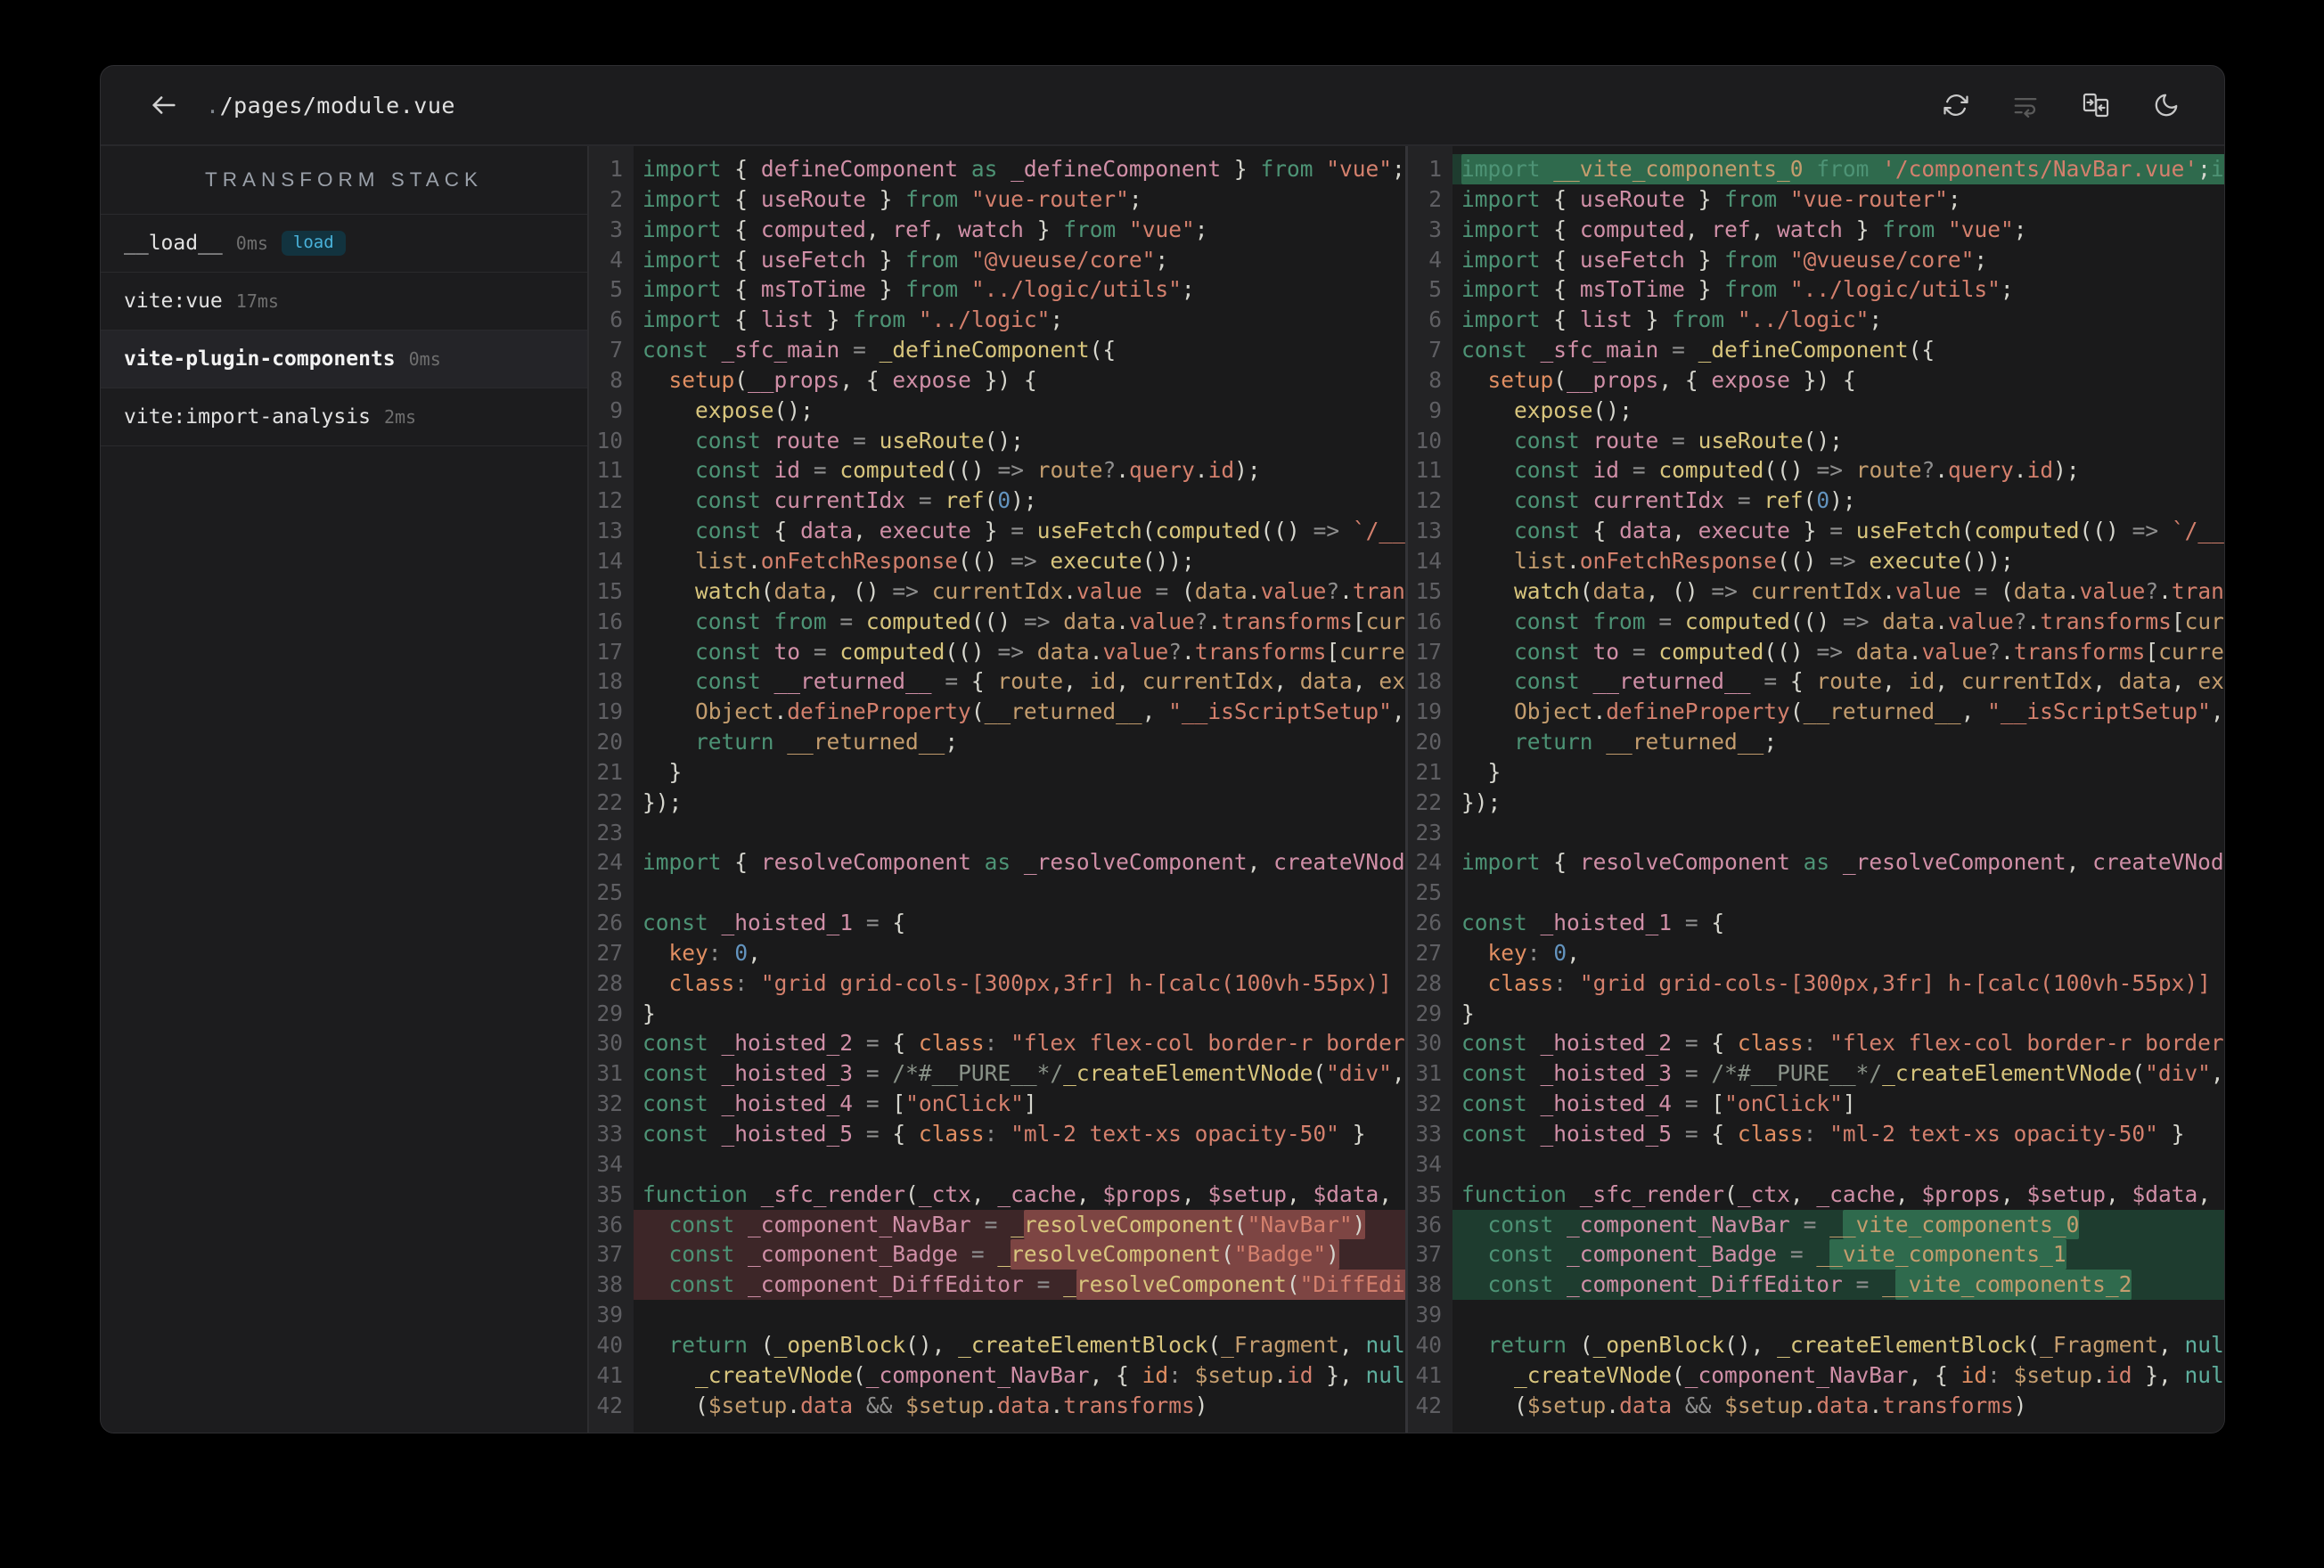 Image resolution: width=2324 pixels, height=1568 pixels. What do you see at coordinates (344, 180) in the screenshot?
I see `sidebar-title: TRANSFORM STACK` at bounding box center [344, 180].